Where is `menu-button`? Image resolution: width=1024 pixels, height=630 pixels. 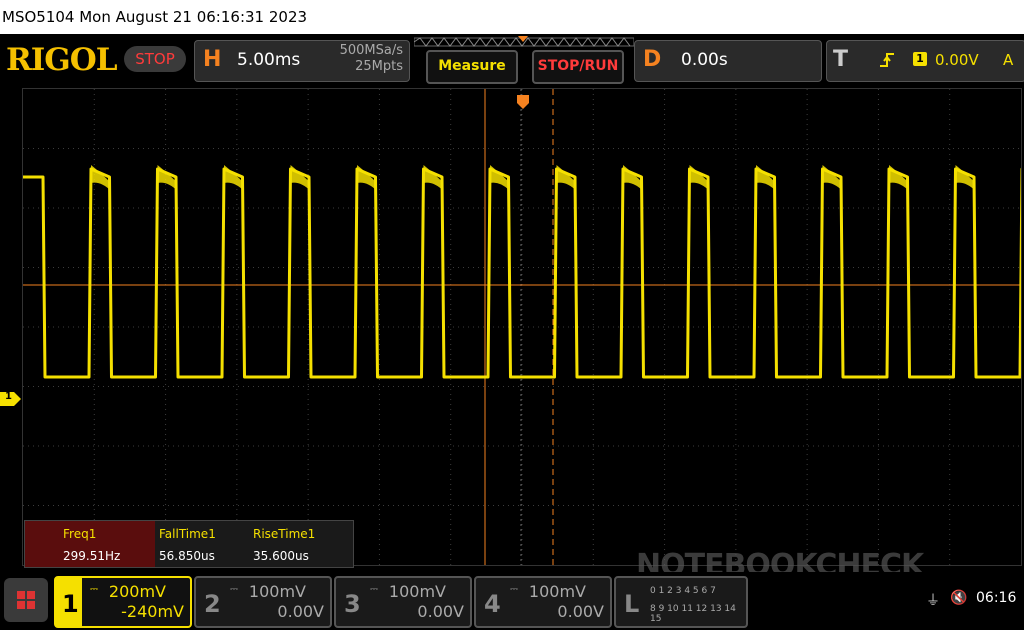 menu-button is located at coordinates (26, 600).